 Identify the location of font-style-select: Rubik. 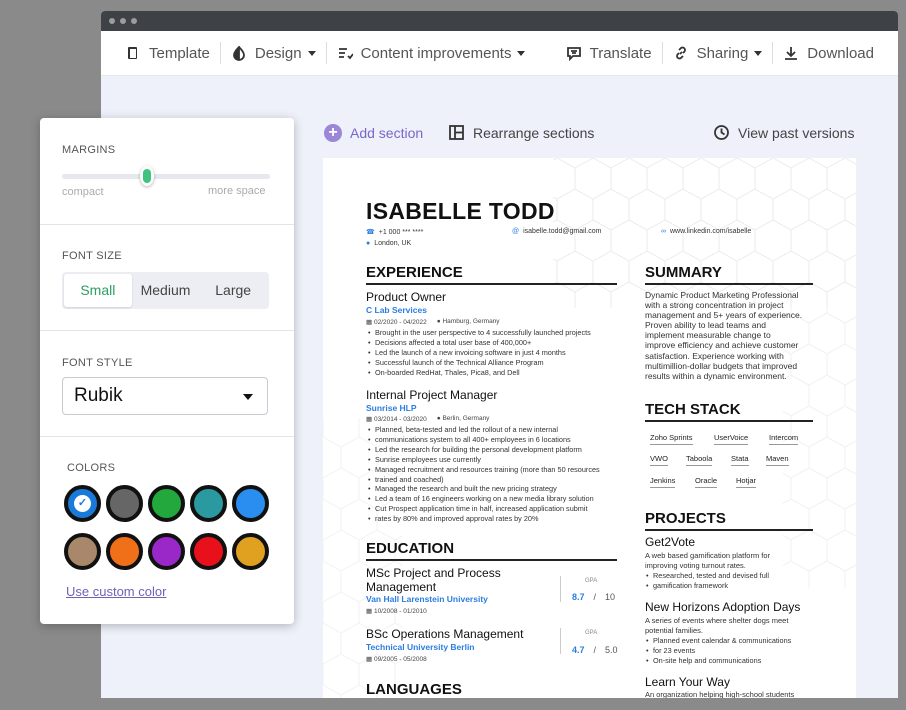
(165, 396).